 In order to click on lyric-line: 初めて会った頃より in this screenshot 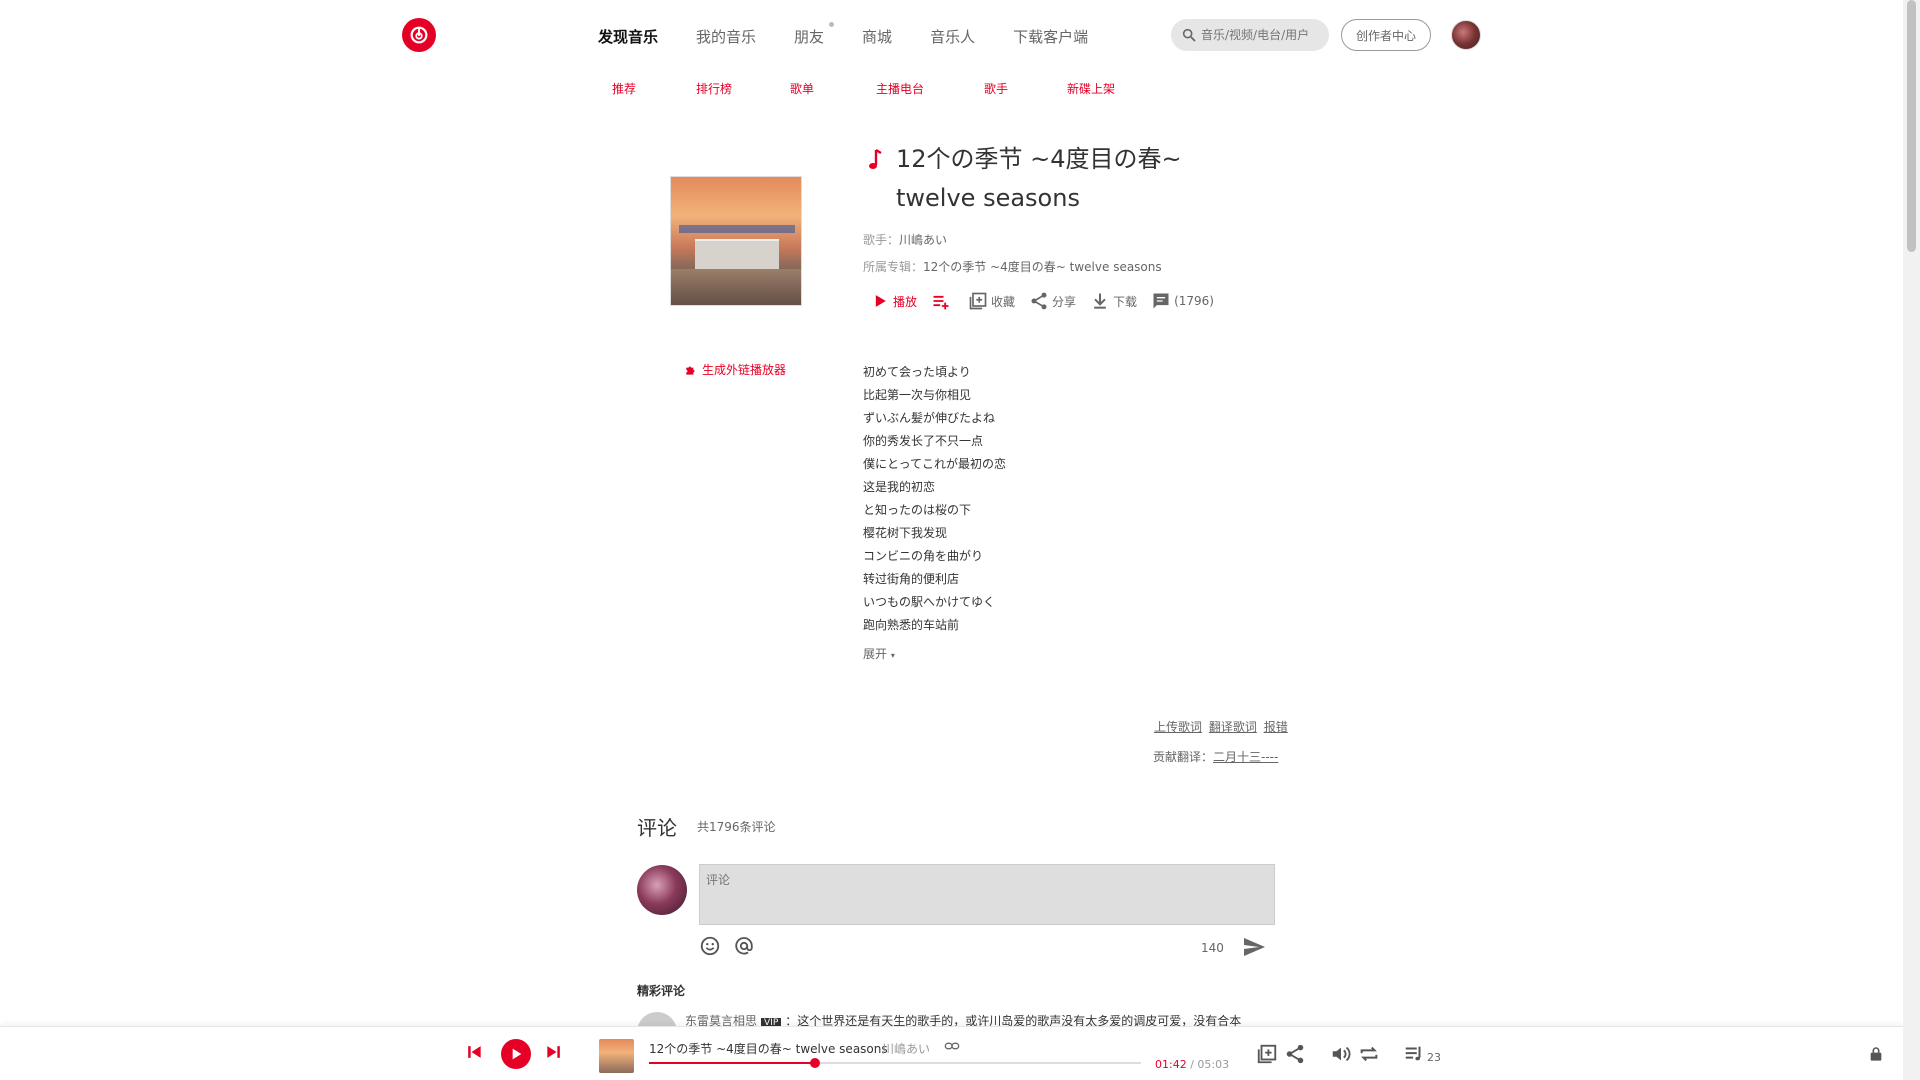, I will do `click(917, 372)`.